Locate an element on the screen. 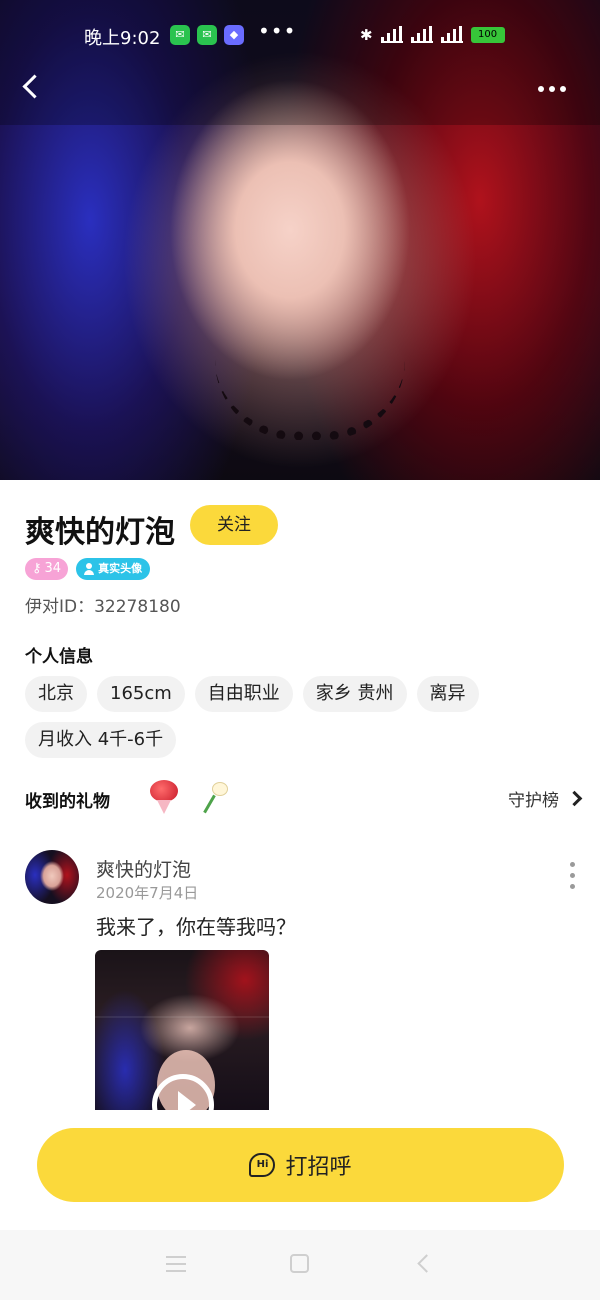 This screenshot has width=600, height=1300. post-date: 2020年7月4日 is located at coordinates (147, 893).